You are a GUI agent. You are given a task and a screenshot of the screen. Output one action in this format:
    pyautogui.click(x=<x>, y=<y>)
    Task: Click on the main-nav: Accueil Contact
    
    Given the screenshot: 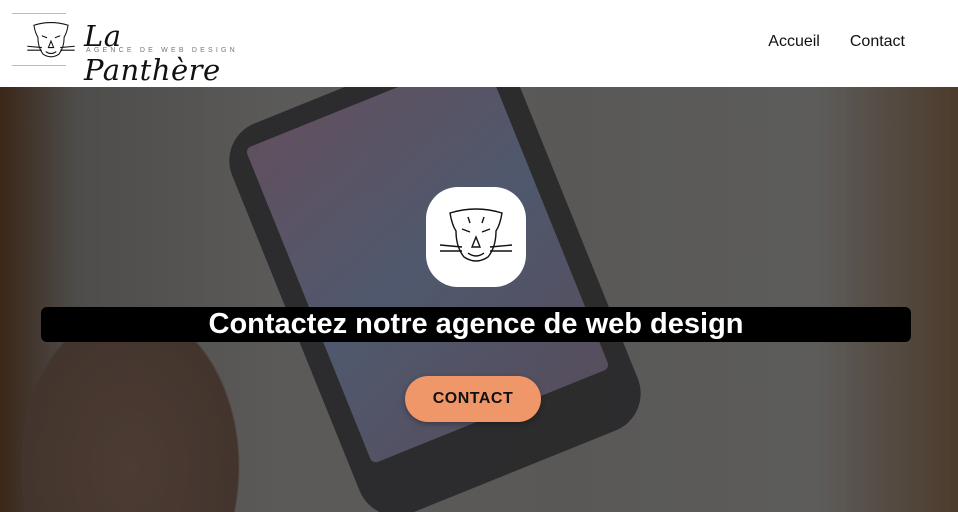 What is the action you would take?
    pyautogui.click(x=836, y=42)
    